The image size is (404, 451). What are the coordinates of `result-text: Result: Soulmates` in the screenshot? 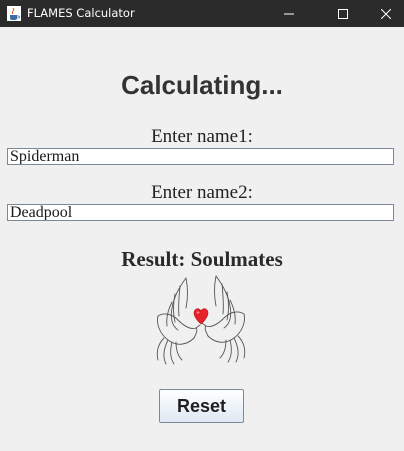 It's located at (202, 259).